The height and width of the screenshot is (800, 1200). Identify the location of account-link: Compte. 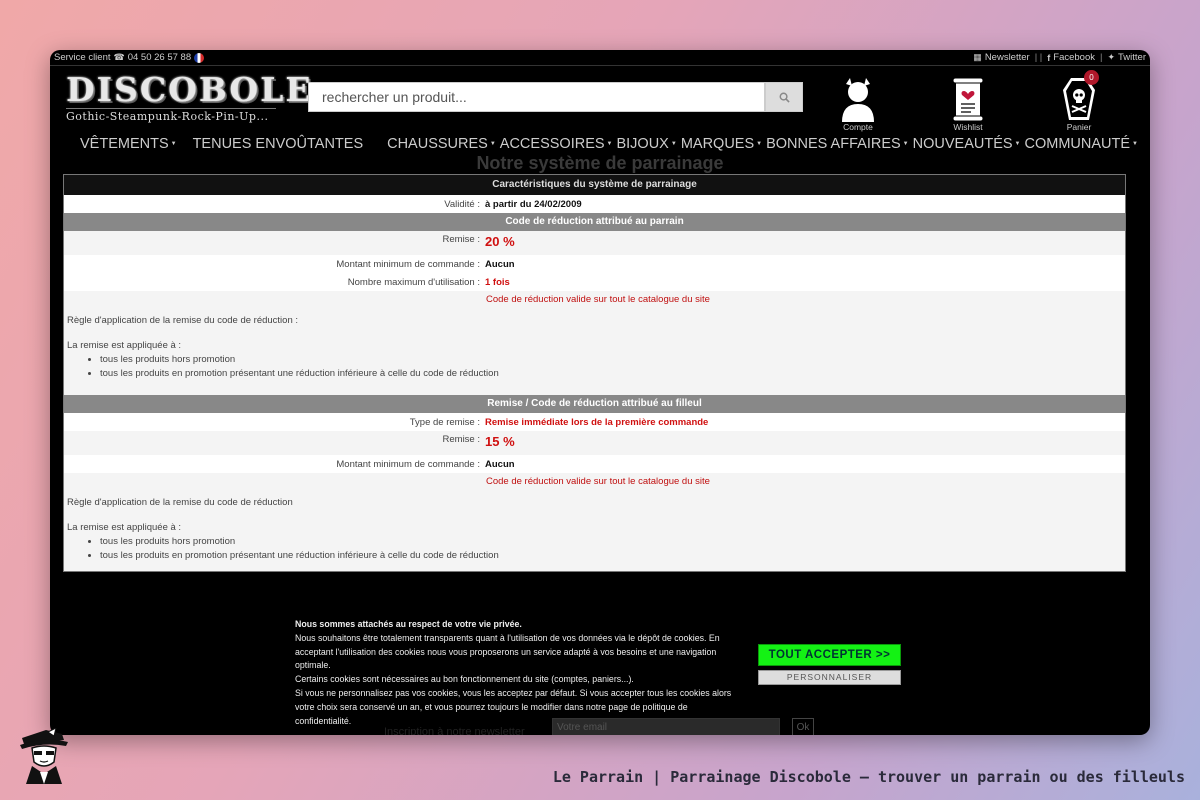
(858, 101).